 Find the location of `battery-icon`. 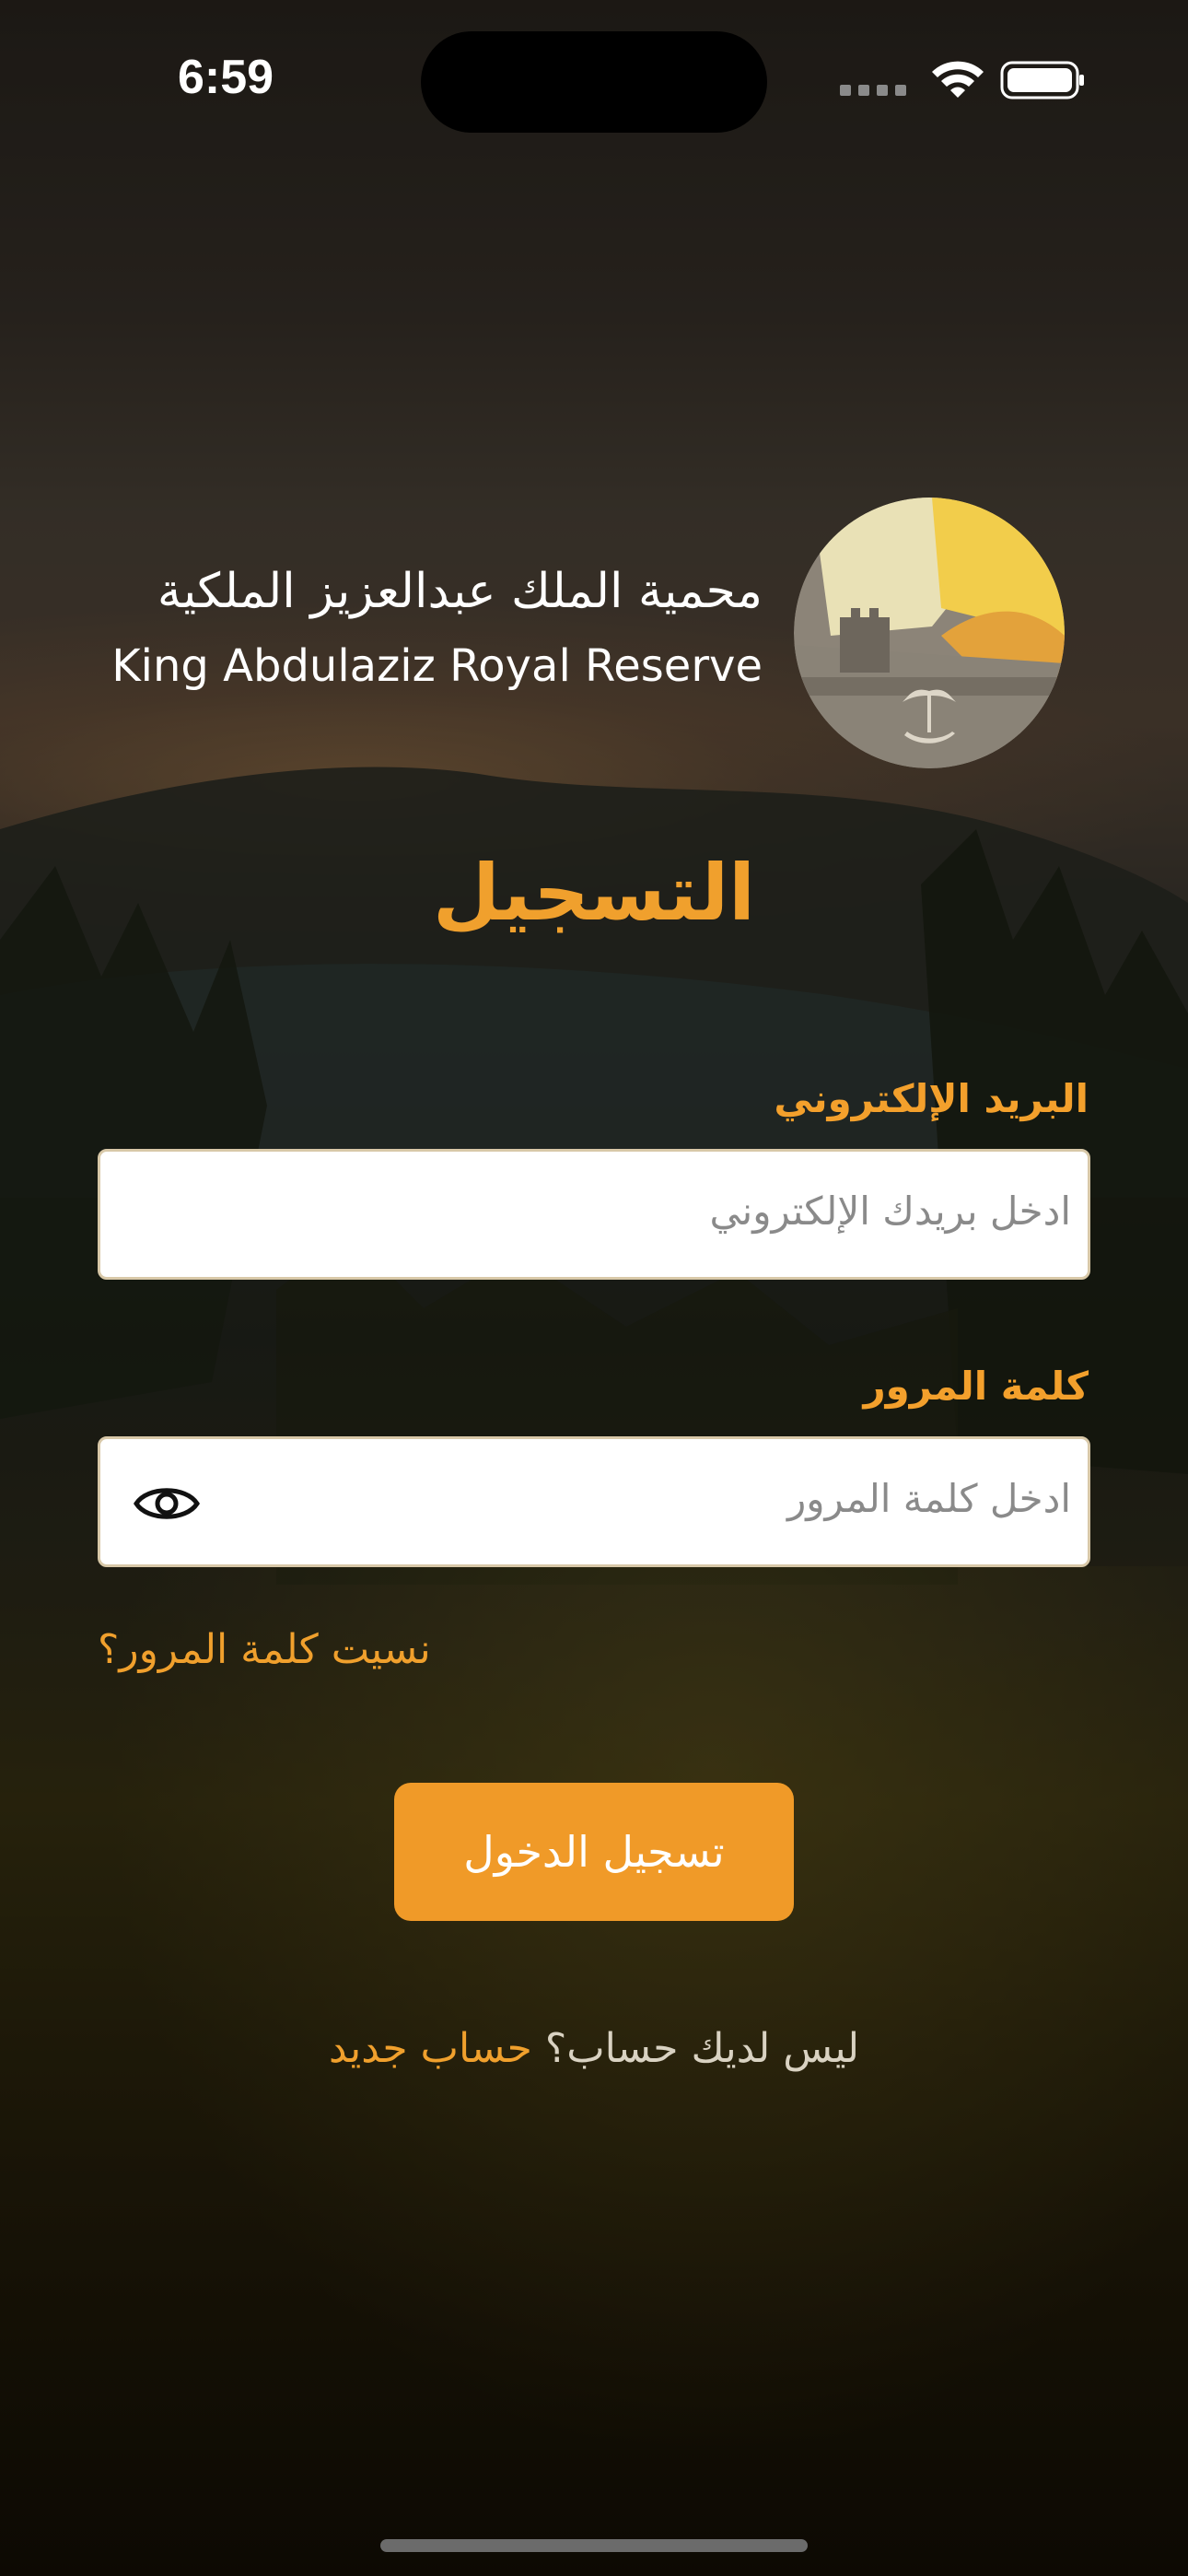

battery-icon is located at coordinates (1042, 80).